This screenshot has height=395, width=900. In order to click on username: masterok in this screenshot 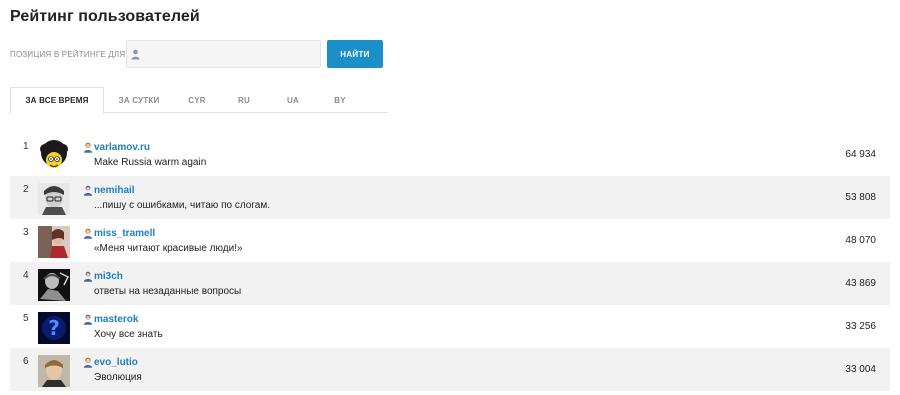, I will do `click(116, 319)`.